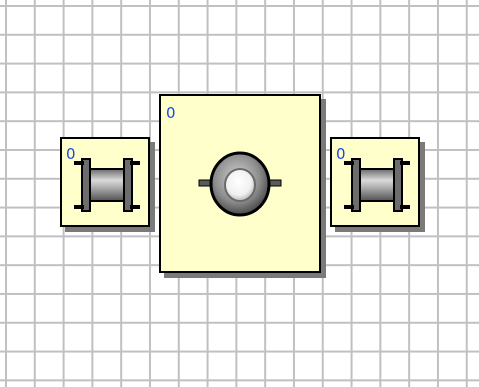  I want to click on valve-counter: 0, so click(171, 113).